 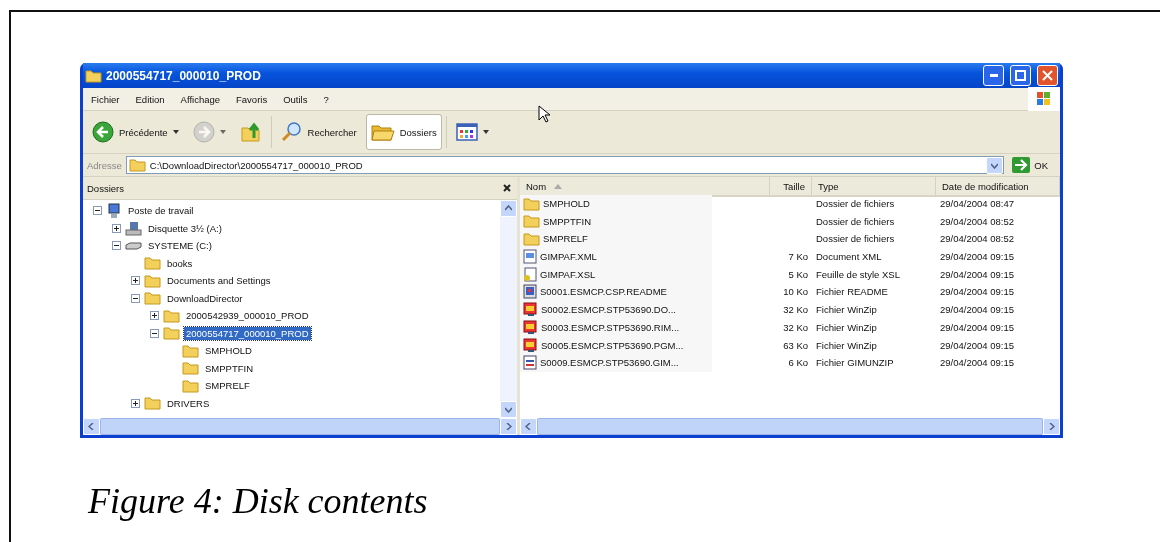 I want to click on scroll-up-button, so click(x=508, y=208).